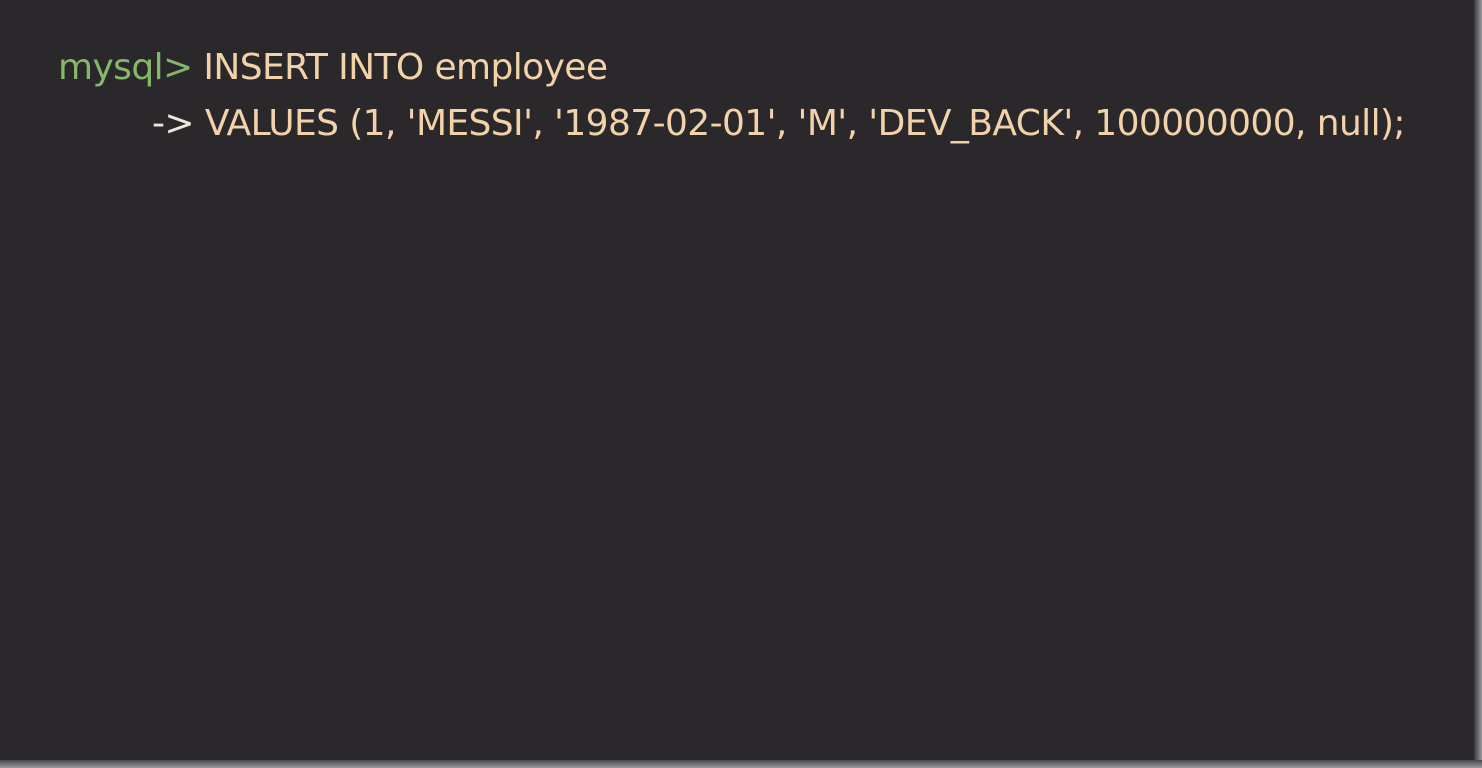 The height and width of the screenshot is (768, 1482). I want to click on sql-statement-line-1: INSERT INTO employee, so click(405, 67).